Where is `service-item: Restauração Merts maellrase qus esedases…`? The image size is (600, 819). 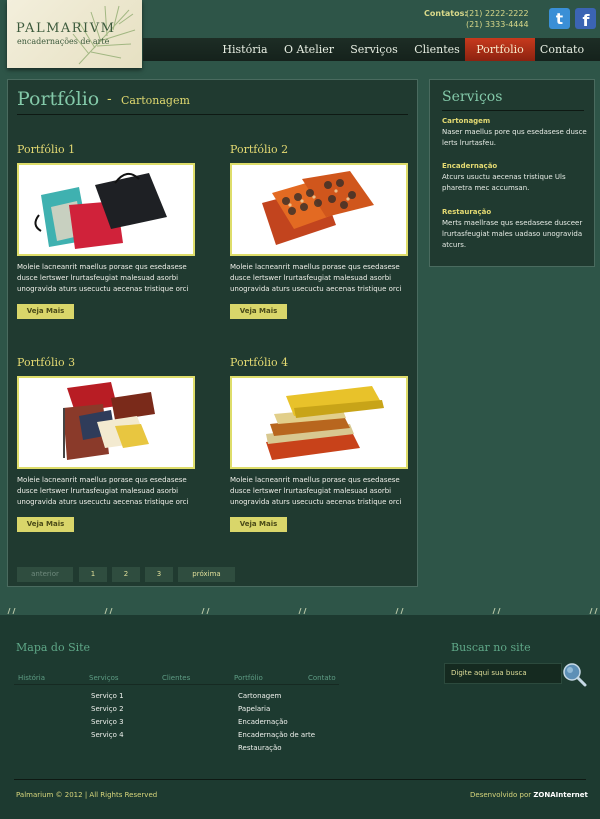
service-item: Restauração Merts maellrase qus esedases… is located at coordinates (517, 229).